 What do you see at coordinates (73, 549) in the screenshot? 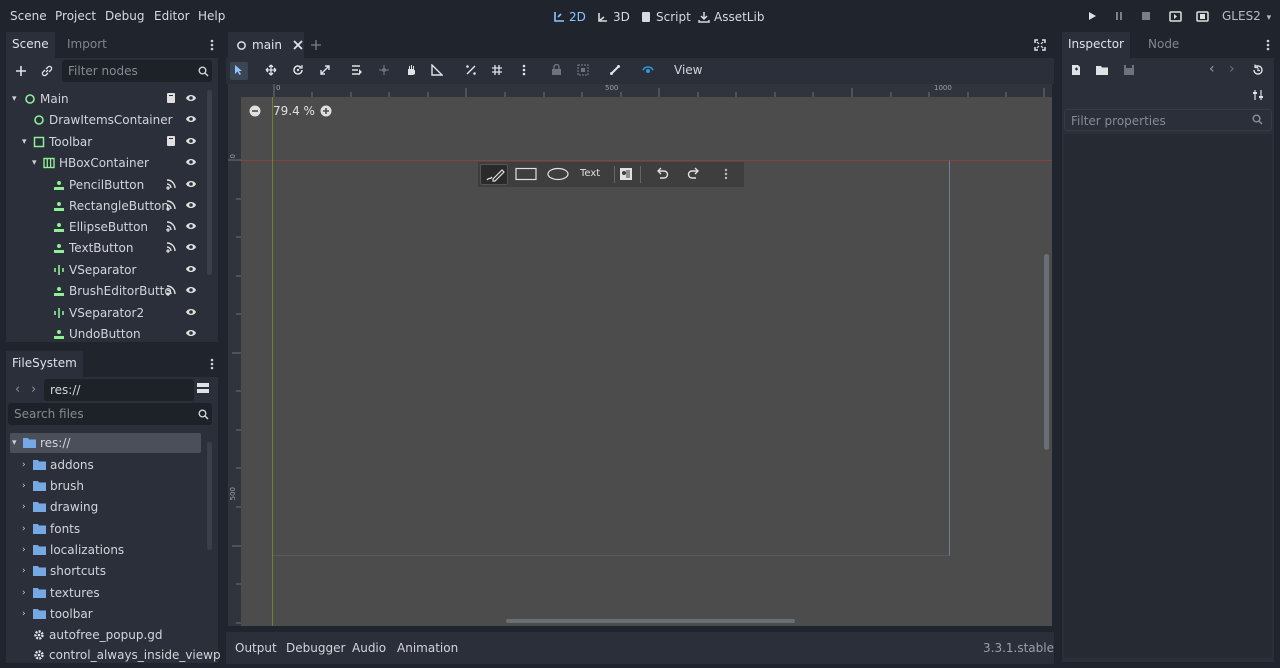
I see `fs-item-folder: › localizations` at bounding box center [73, 549].